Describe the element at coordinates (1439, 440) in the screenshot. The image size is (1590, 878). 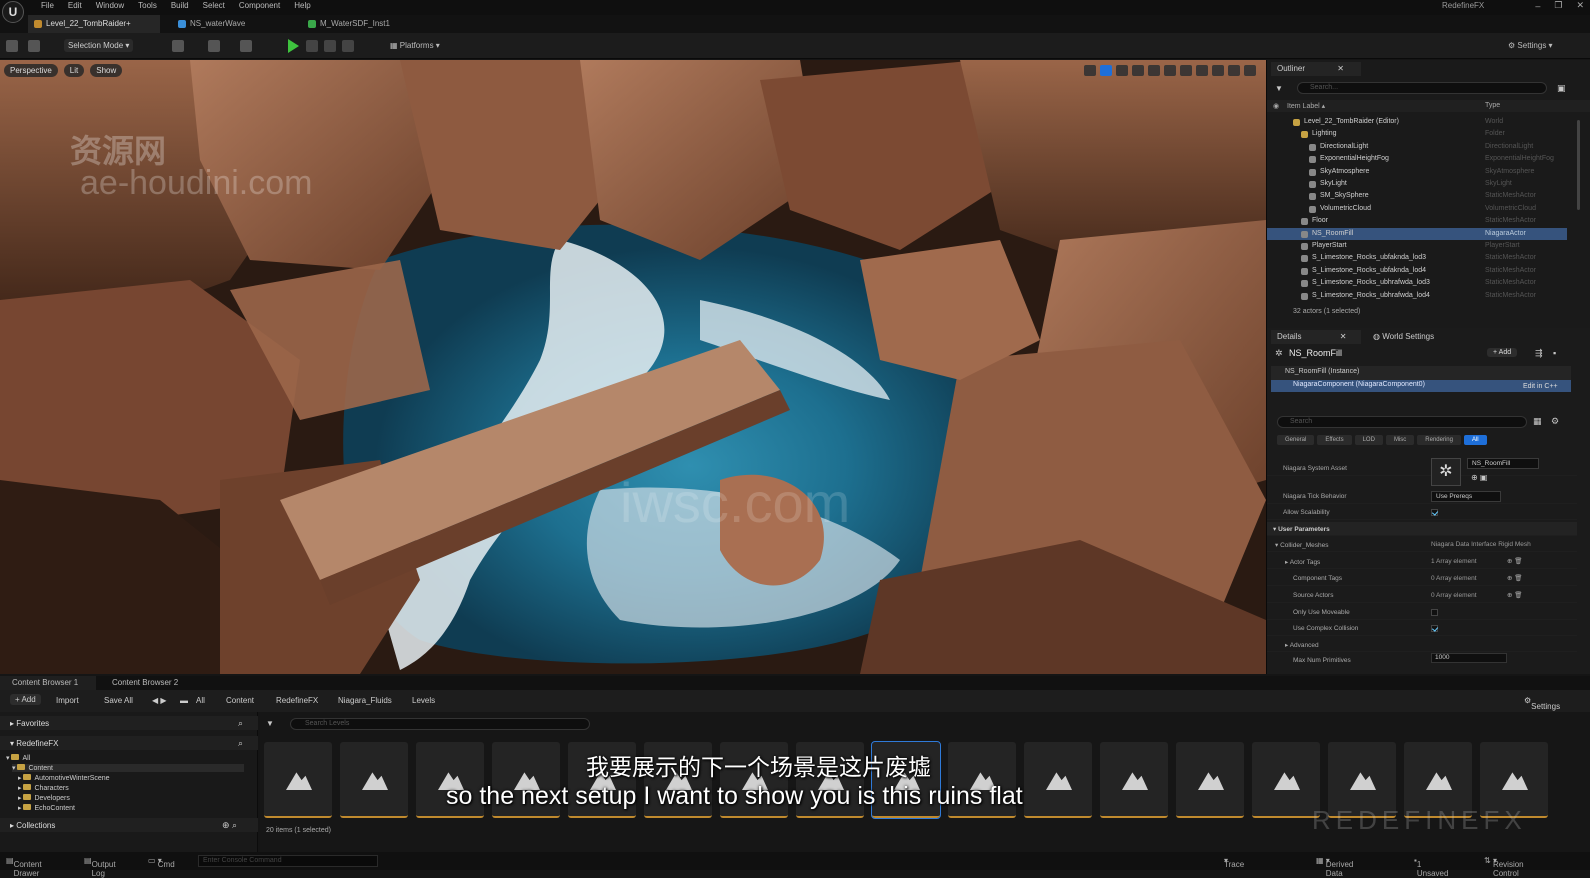
I see `filter-rendering: Rendering` at that location.